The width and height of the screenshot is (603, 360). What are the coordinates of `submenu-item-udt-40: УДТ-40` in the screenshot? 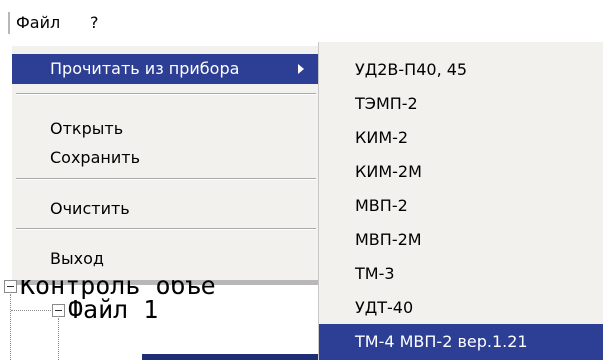 It's located at (461, 308).